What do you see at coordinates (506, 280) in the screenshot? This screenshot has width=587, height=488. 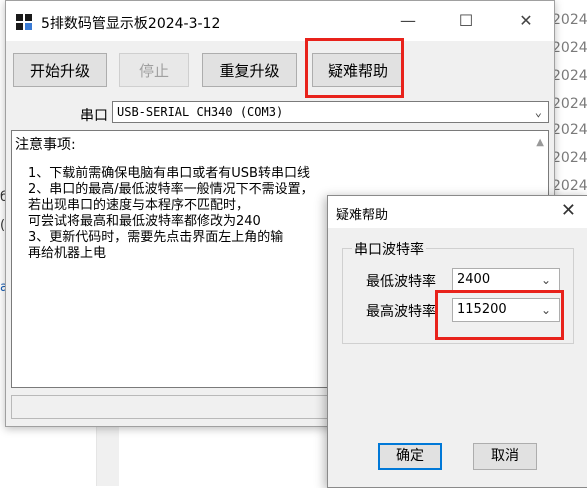 I see `min-baud-select: 2400 ⌄` at bounding box center [506, 280].